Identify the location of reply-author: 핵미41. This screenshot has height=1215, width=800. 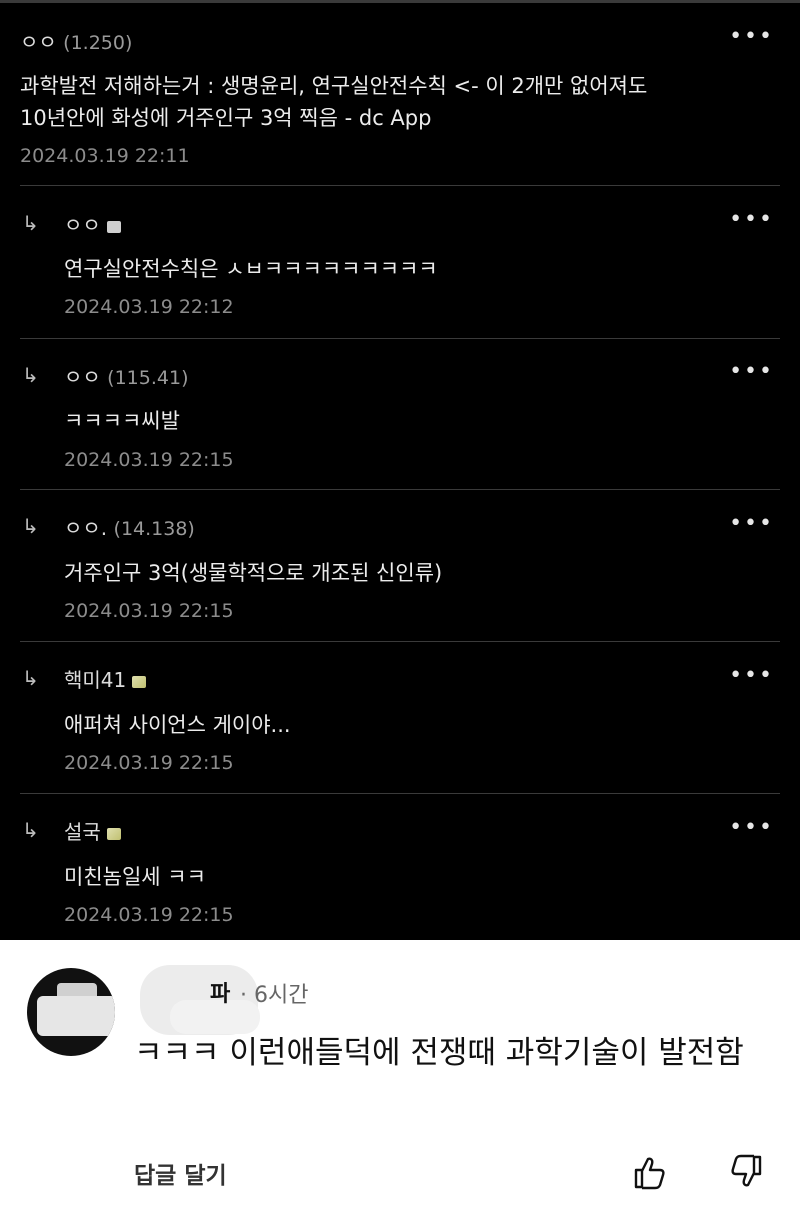
(105, 678).